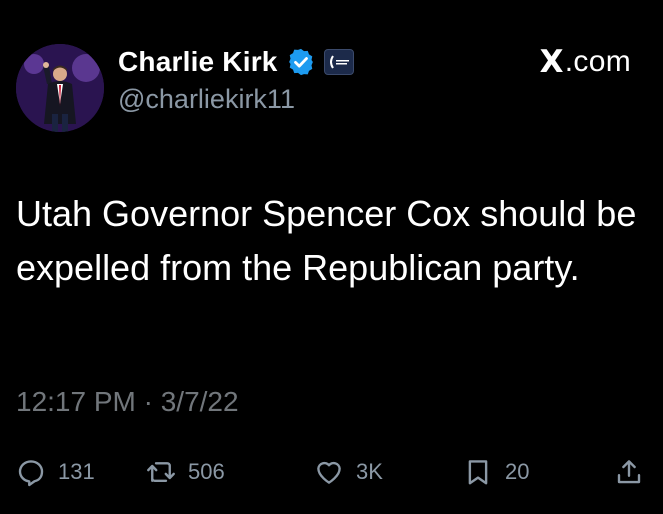 The image size is (663, 514). What do you see at coordinates (496, 472) in the screenshot?
I see `bookmark-button: 20` at bounding box center [496, 472].